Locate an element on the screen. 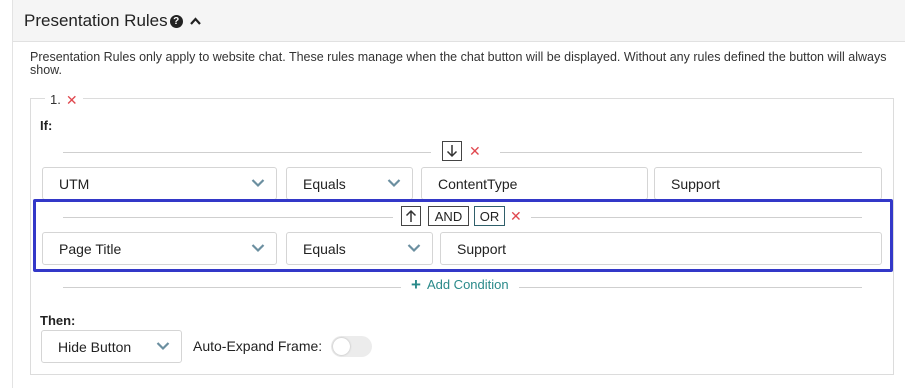 The image size is (905, 388). help-icon: ? is located at coordinates (176, 21).